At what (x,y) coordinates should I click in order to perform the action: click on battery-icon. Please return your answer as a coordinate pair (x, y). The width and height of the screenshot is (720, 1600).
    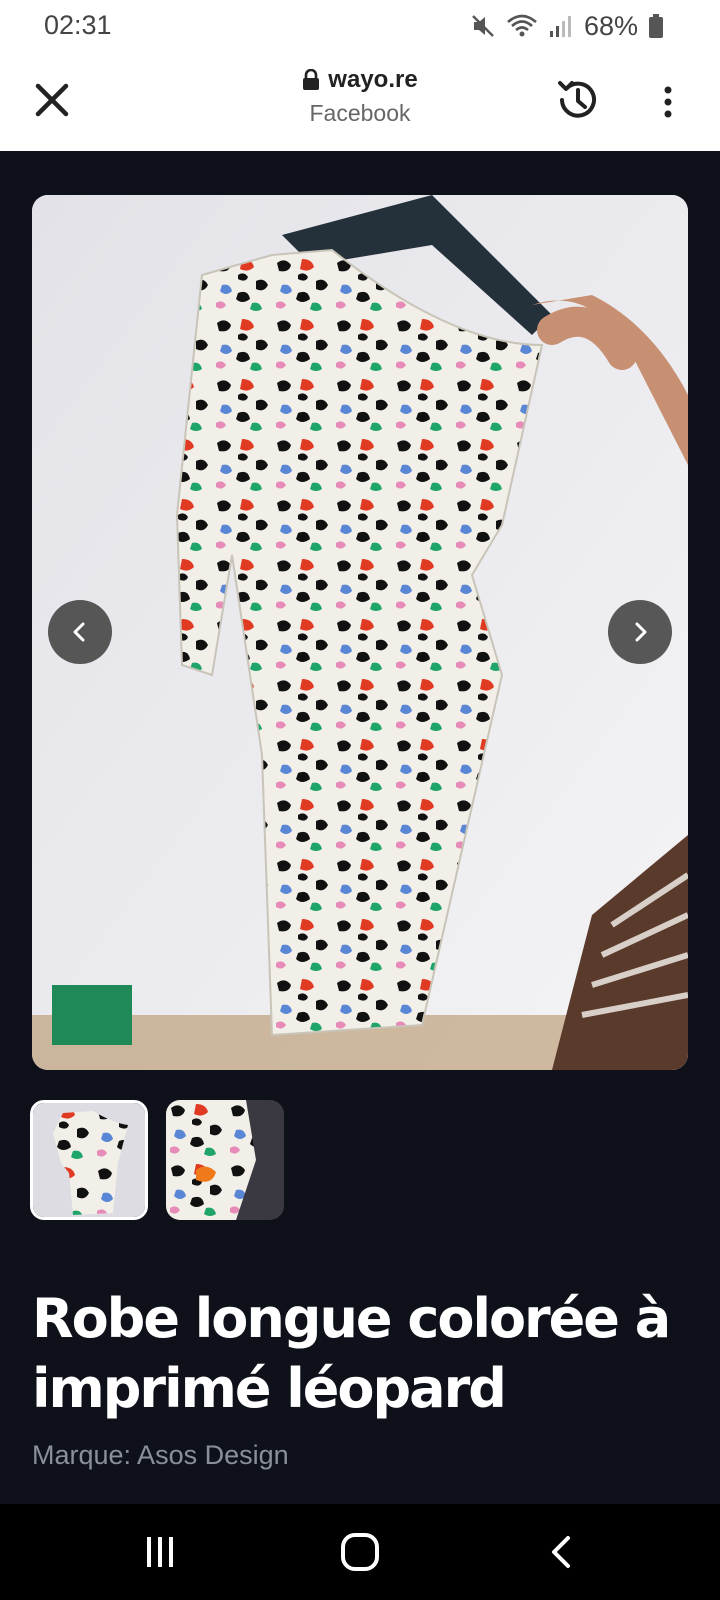
    Looking at the image, I should click on (656, 26).